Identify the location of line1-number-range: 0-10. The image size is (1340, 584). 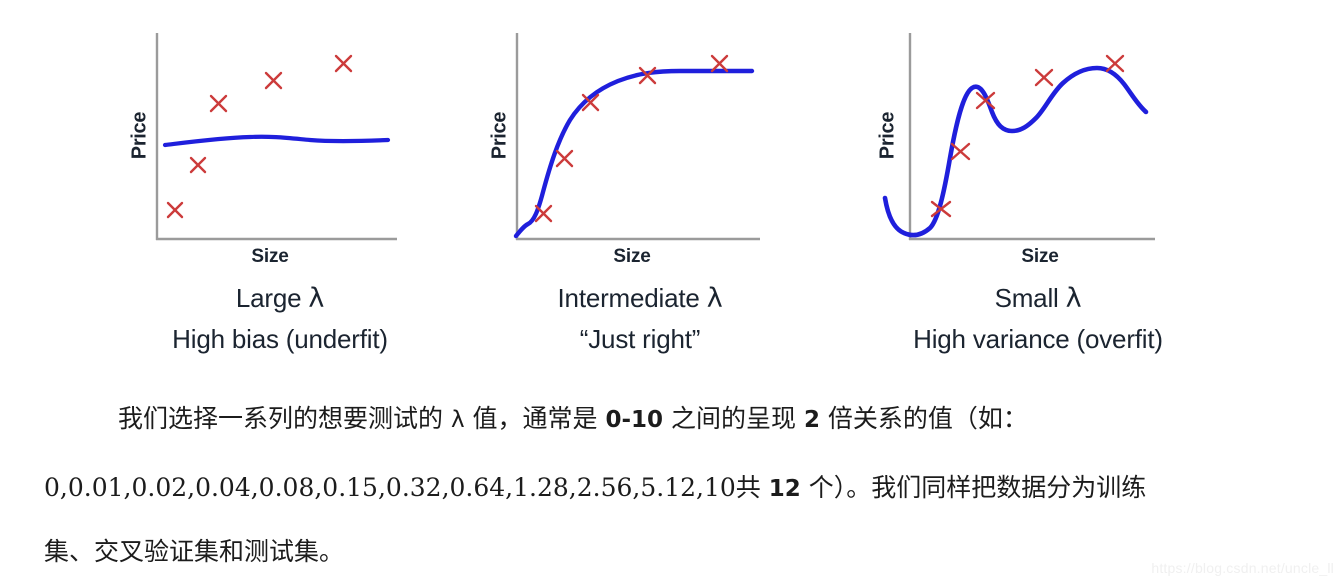
(634, 420).